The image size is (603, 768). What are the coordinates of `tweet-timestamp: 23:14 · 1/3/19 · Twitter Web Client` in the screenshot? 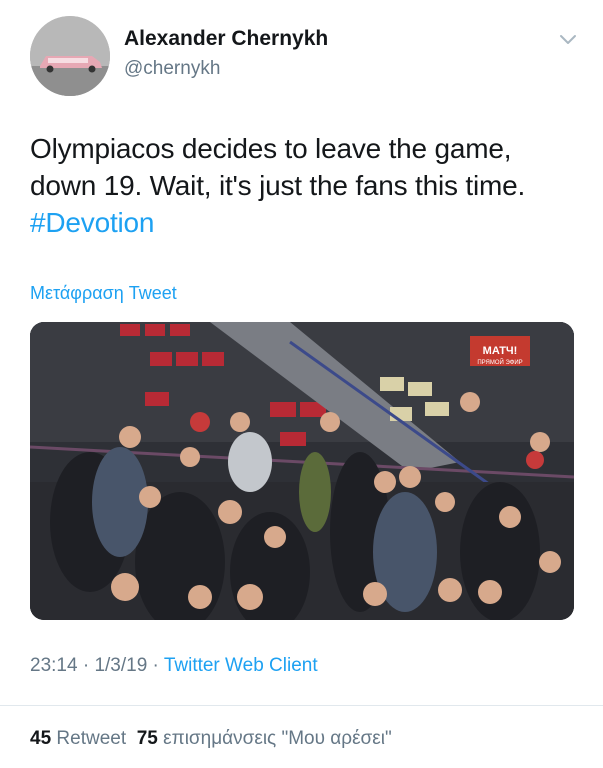 It's located at (174, 666).